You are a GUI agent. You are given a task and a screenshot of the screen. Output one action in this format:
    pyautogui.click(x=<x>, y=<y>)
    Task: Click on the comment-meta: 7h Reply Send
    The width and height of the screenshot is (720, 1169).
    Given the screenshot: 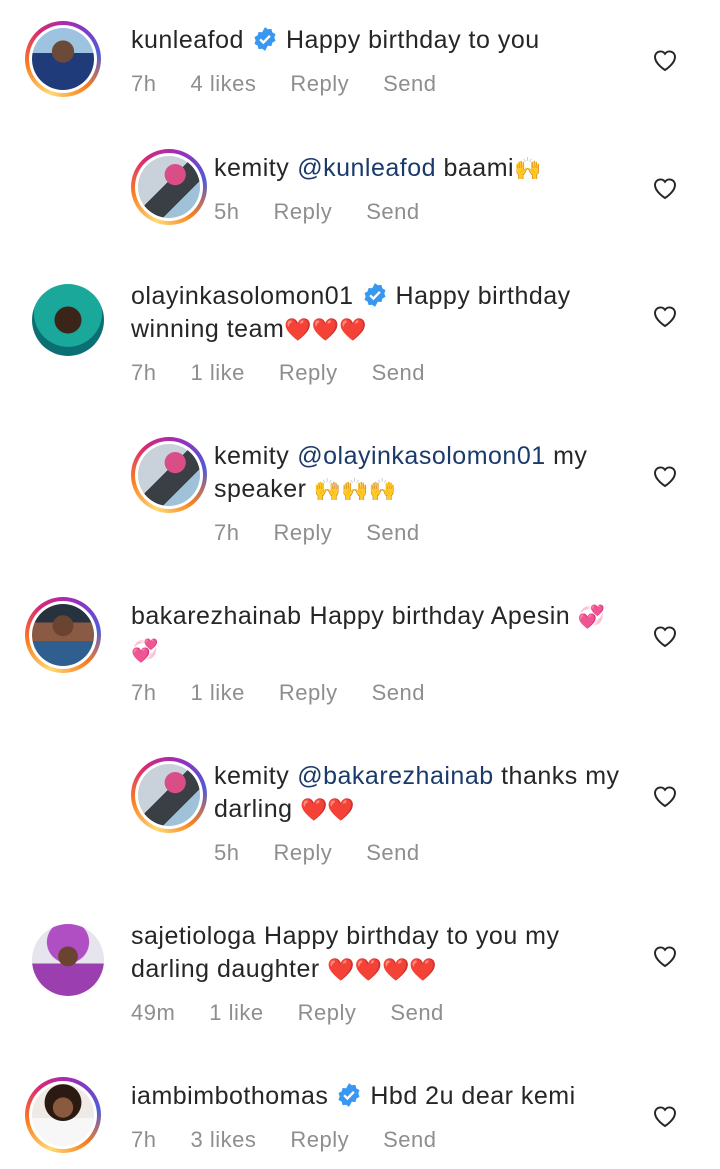 What is the action you would take?
    pyautogui.click(x=334, y=533)
    